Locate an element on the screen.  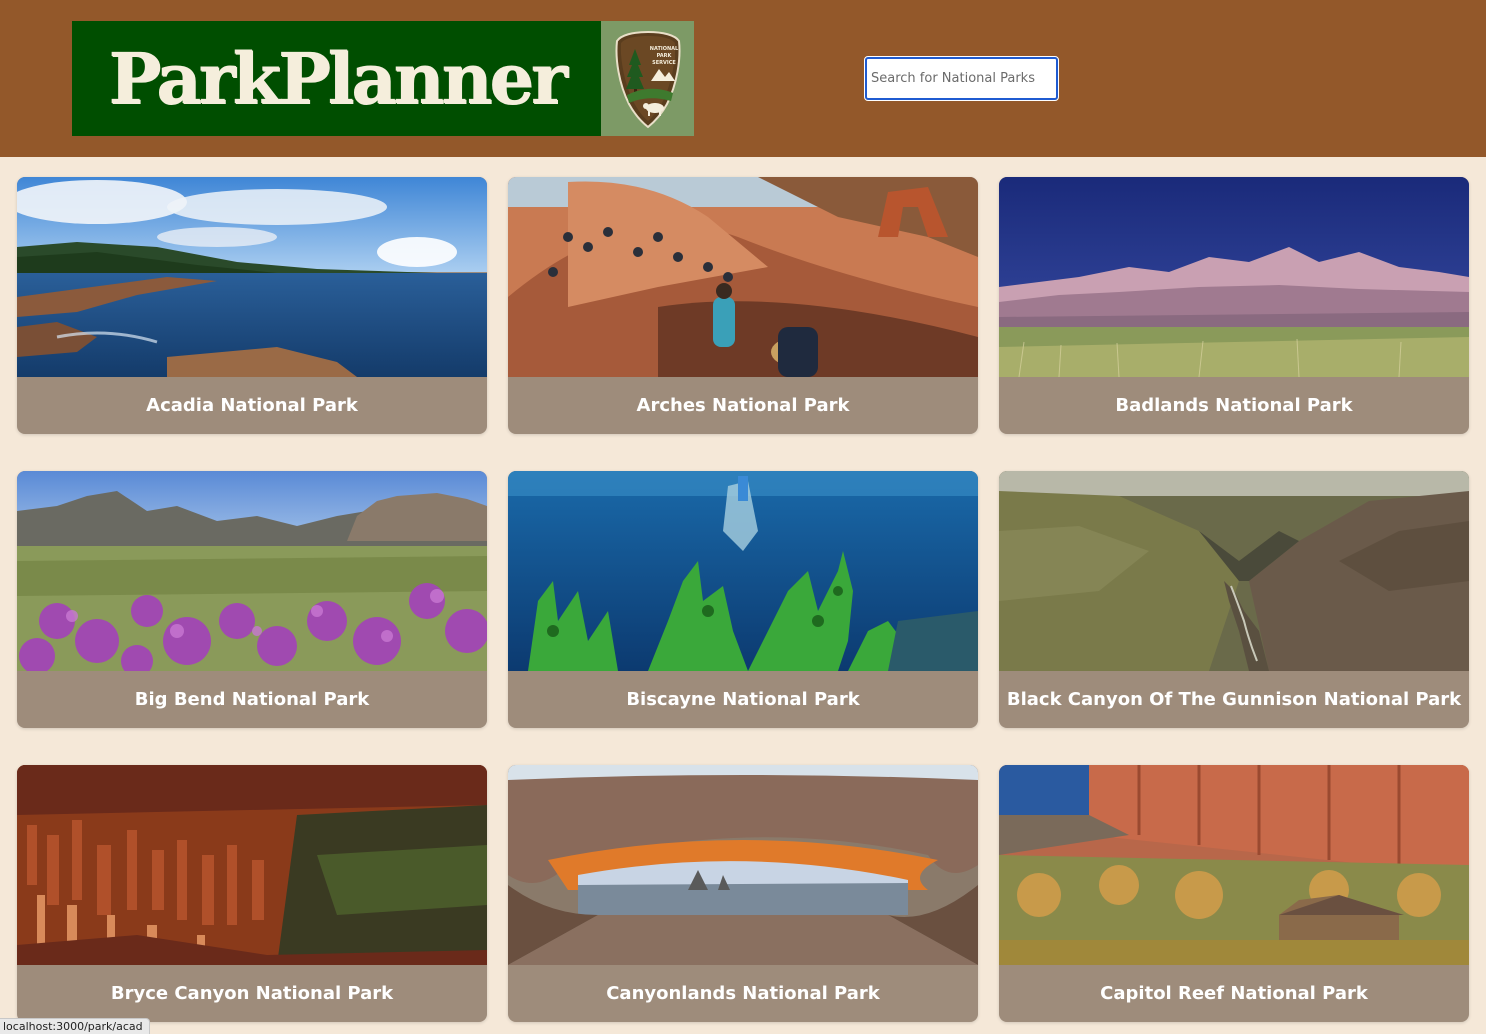
logo-wordmark: ParkPlanner is located at coordinates (337, 78).